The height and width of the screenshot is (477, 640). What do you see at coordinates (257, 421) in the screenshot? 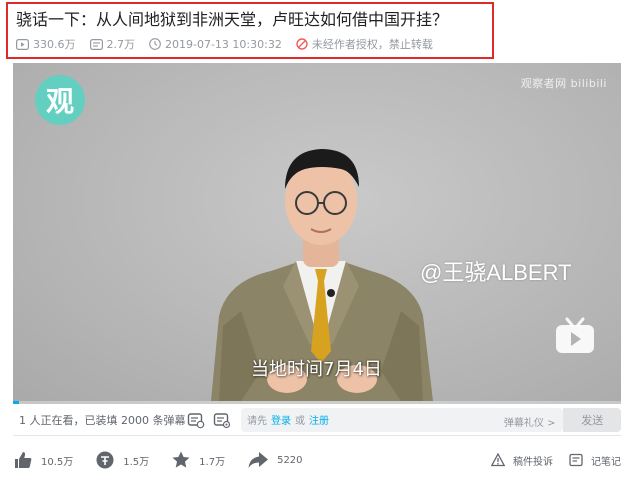
I see `danmaku-input-prefix: 请先` at bounding box center [257, 421].